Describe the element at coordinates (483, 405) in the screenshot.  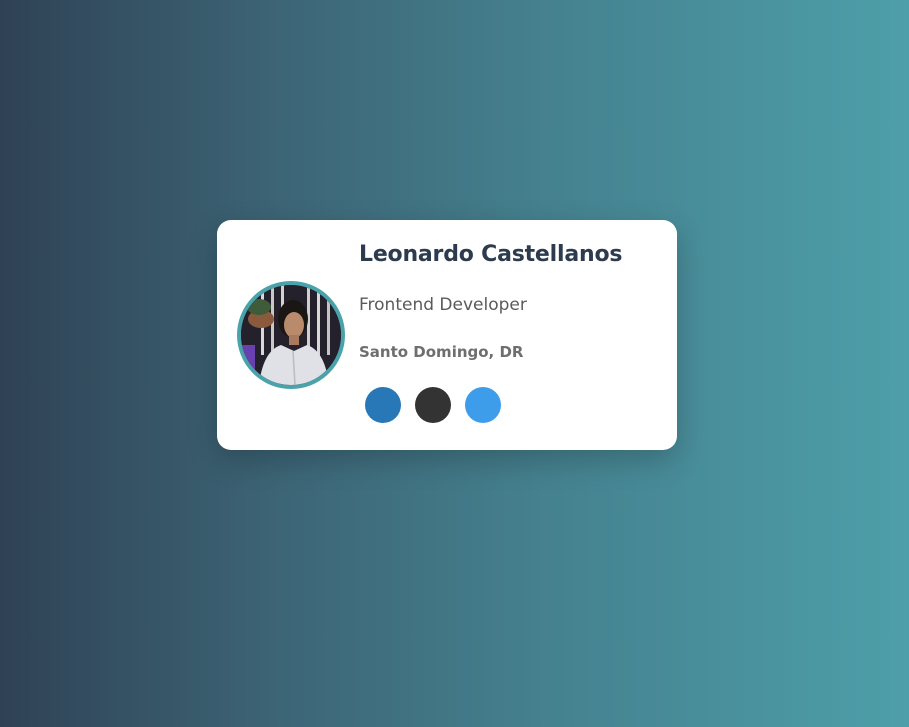
I see `twitter-icon` at that location.